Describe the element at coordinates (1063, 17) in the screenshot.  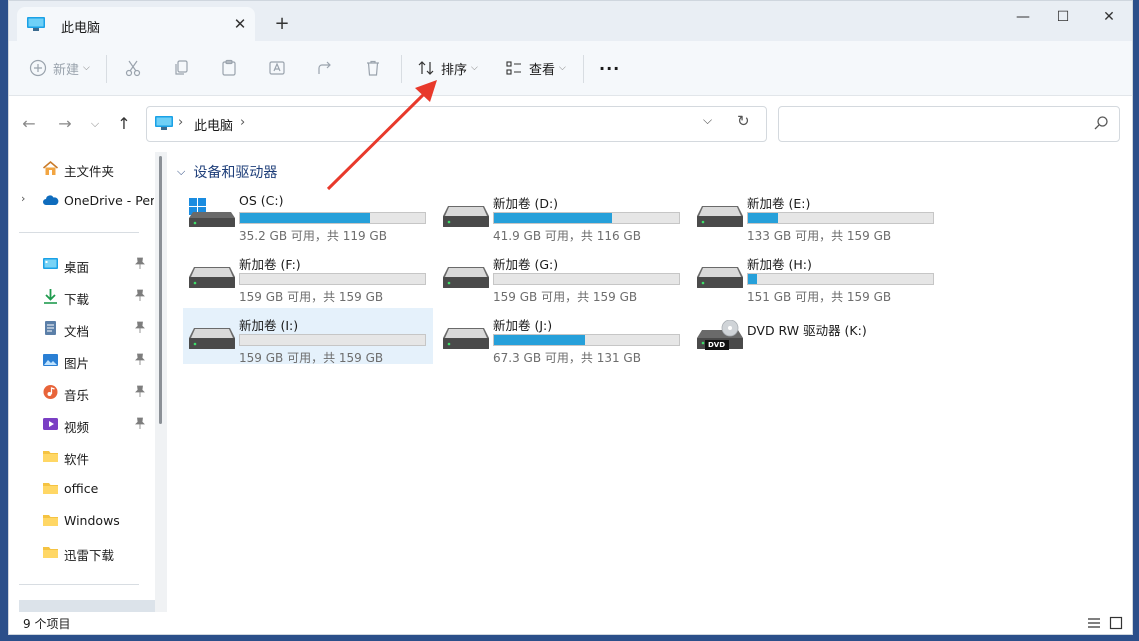
I see `maximize-button: ☐` at that location.